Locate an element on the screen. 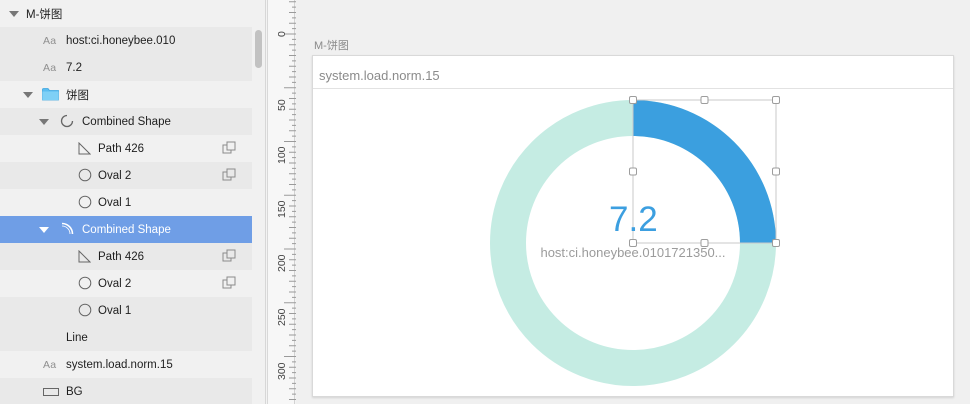 This screenshot has height=404, width=970. layer-text-host: Aa host:ci.honeybee.010 is located at coordinates (126, 40).